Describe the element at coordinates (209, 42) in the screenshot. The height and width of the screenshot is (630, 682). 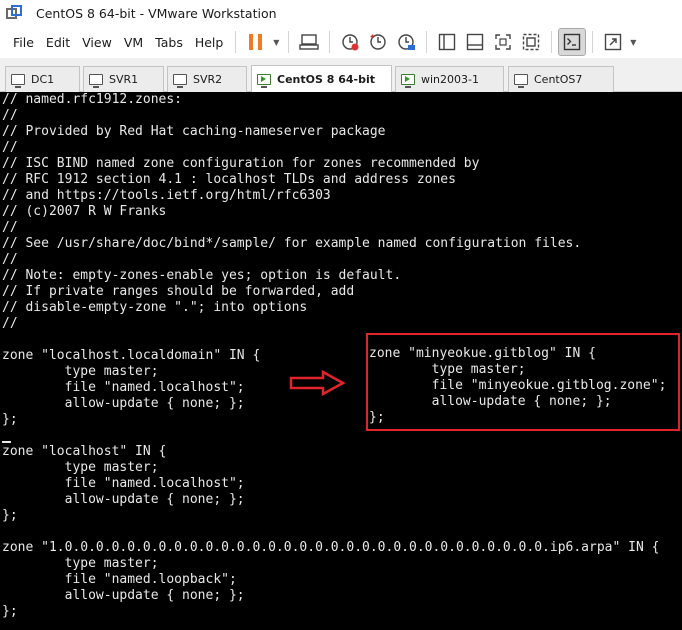
I see `menu-help: Help` at that location.